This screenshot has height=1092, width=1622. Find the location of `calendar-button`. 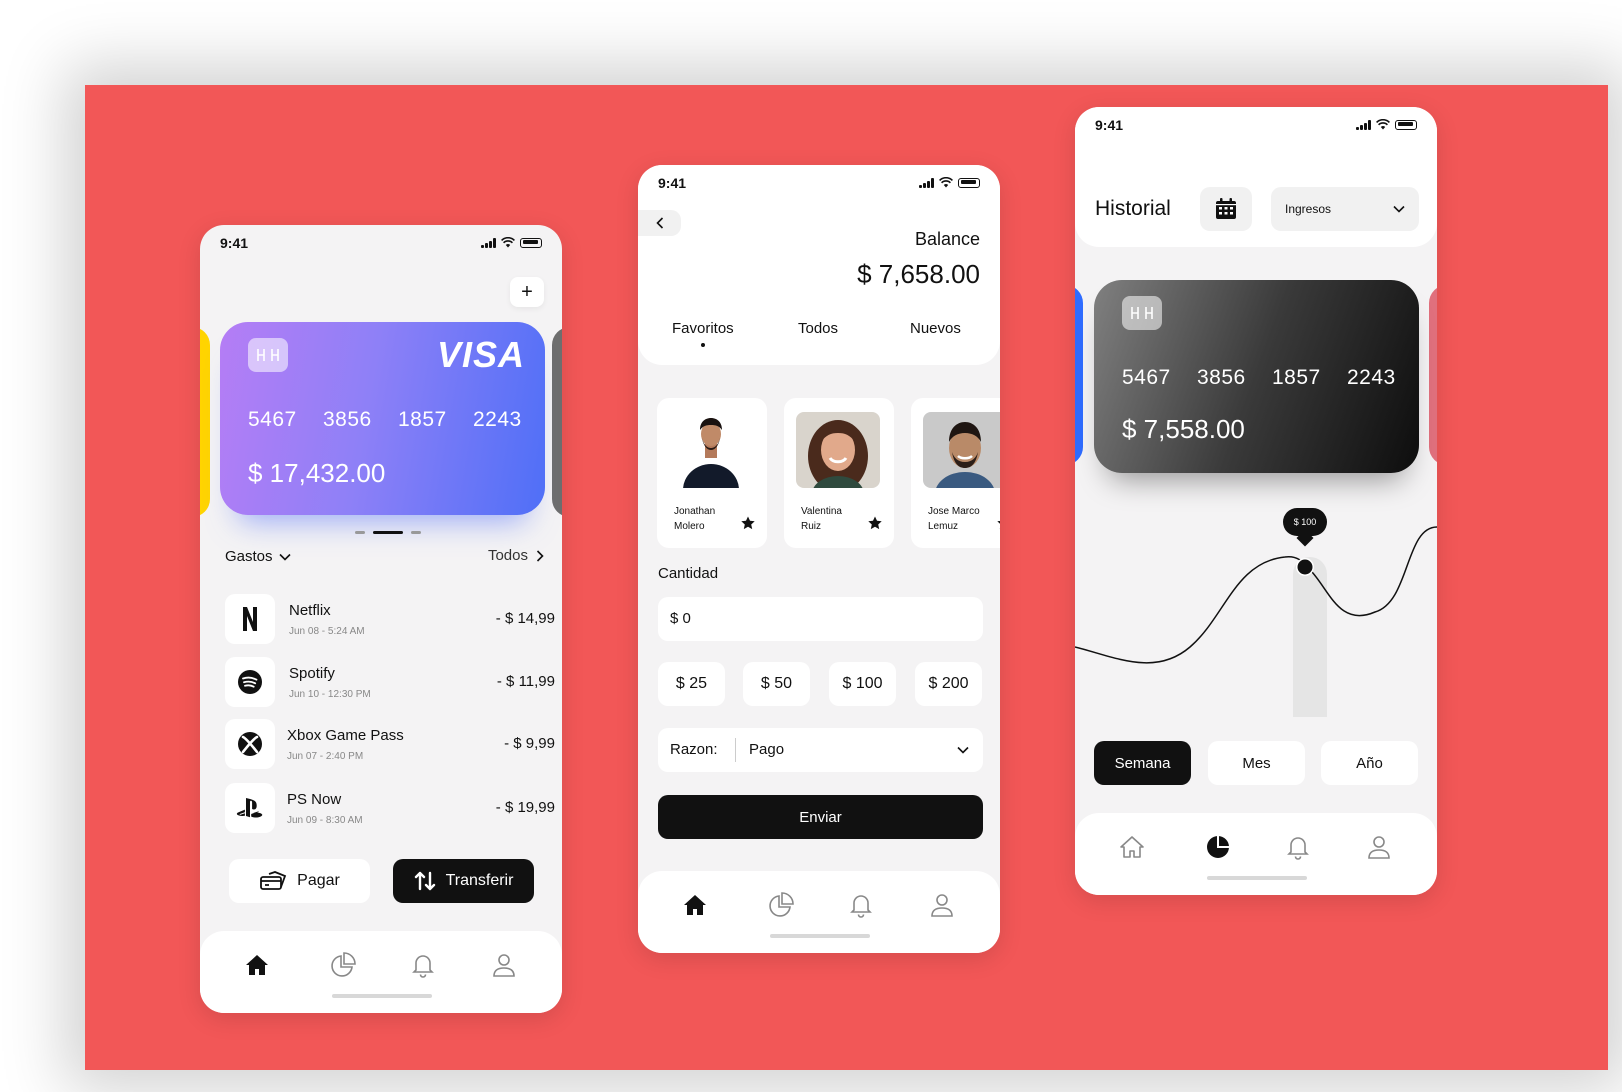

calendar-button is located at coordinates (1226, 209).